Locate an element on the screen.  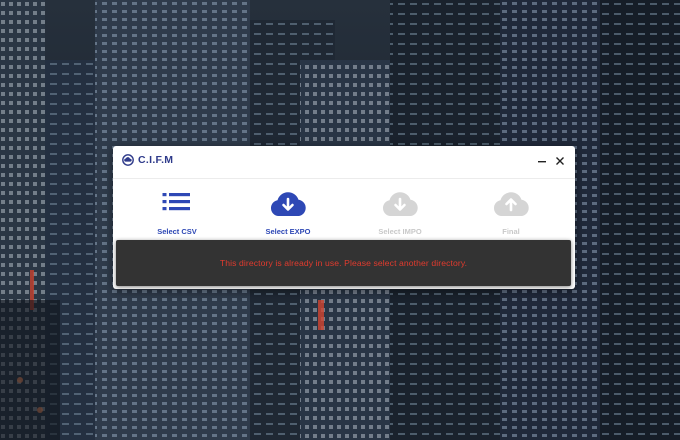
step-select-csv: Select CSV is located at coordinates (177, 213).